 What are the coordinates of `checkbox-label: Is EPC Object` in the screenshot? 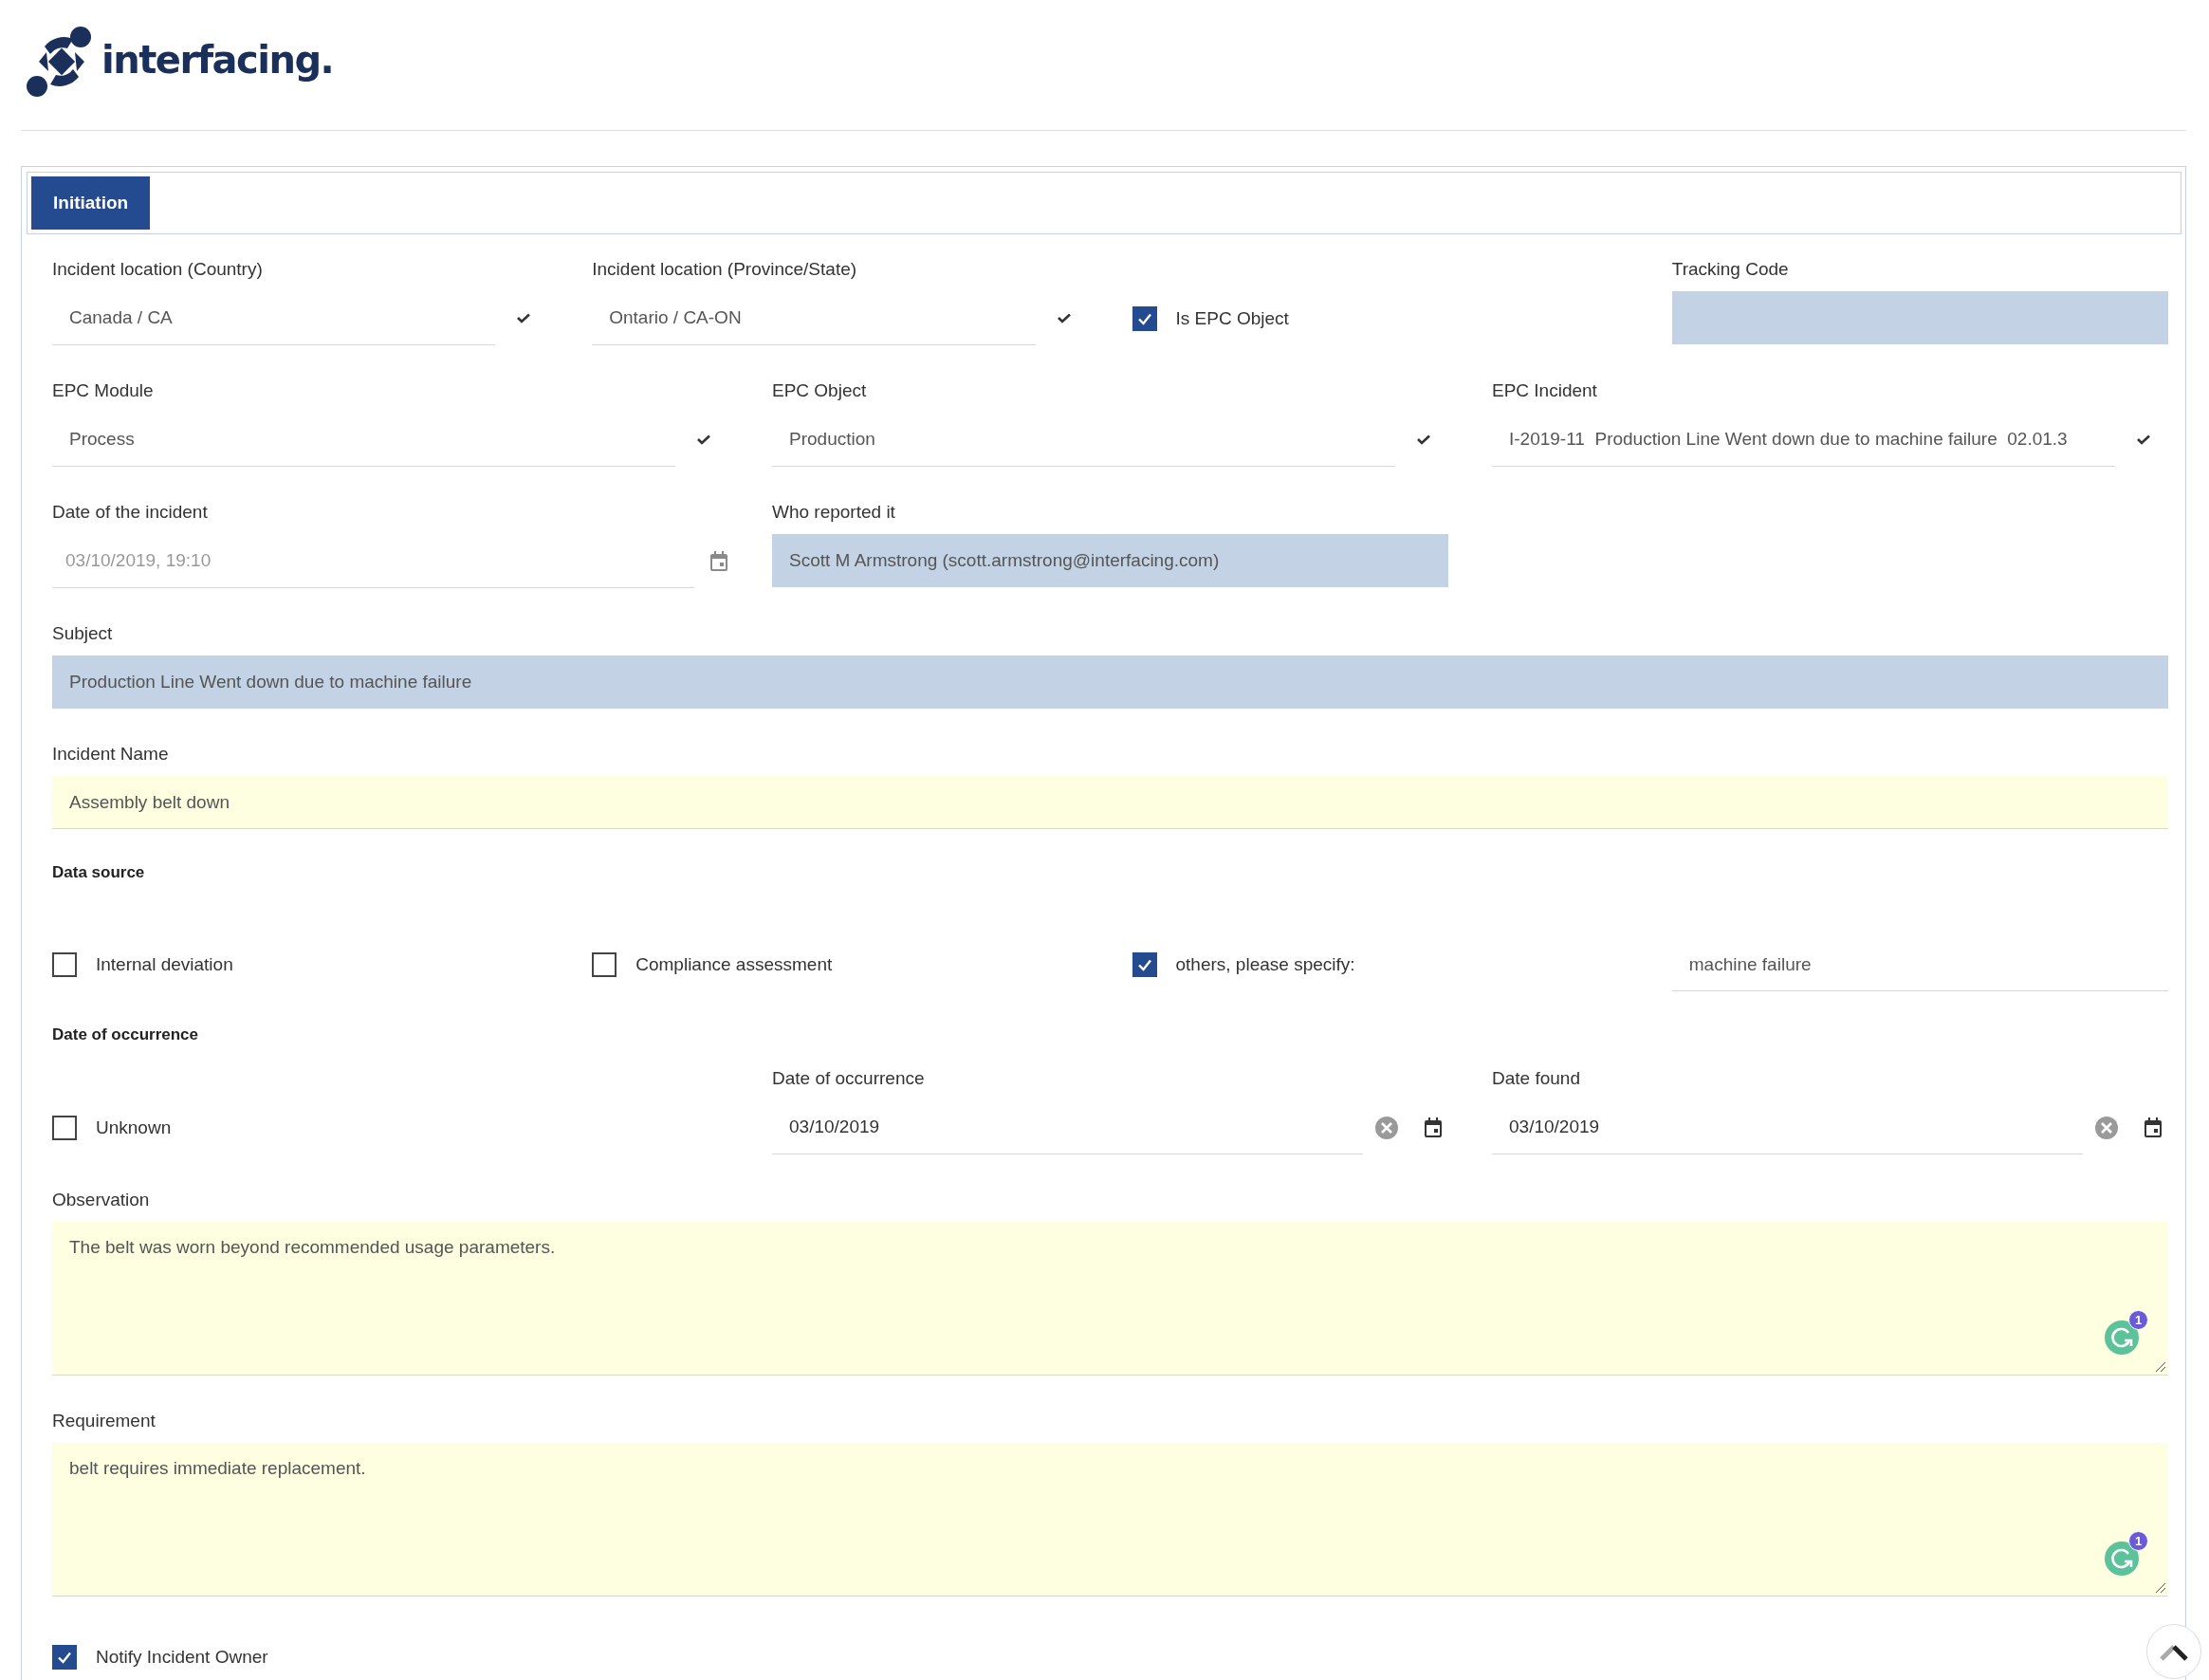 It's located at (1232, 318).